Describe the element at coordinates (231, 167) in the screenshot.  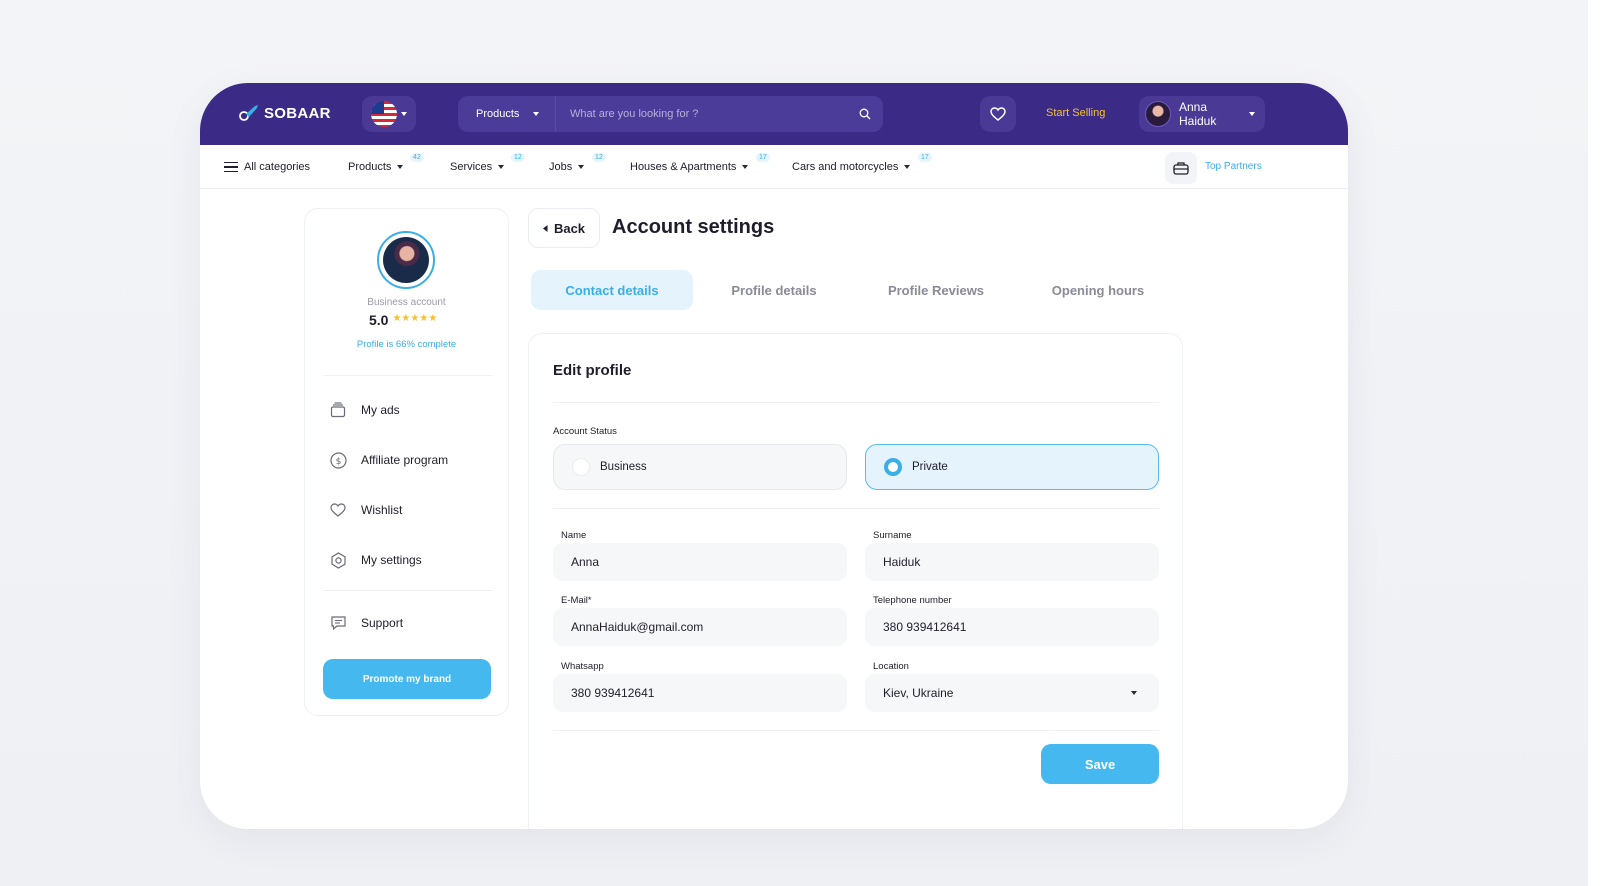
I see `menu-icon` at that location.